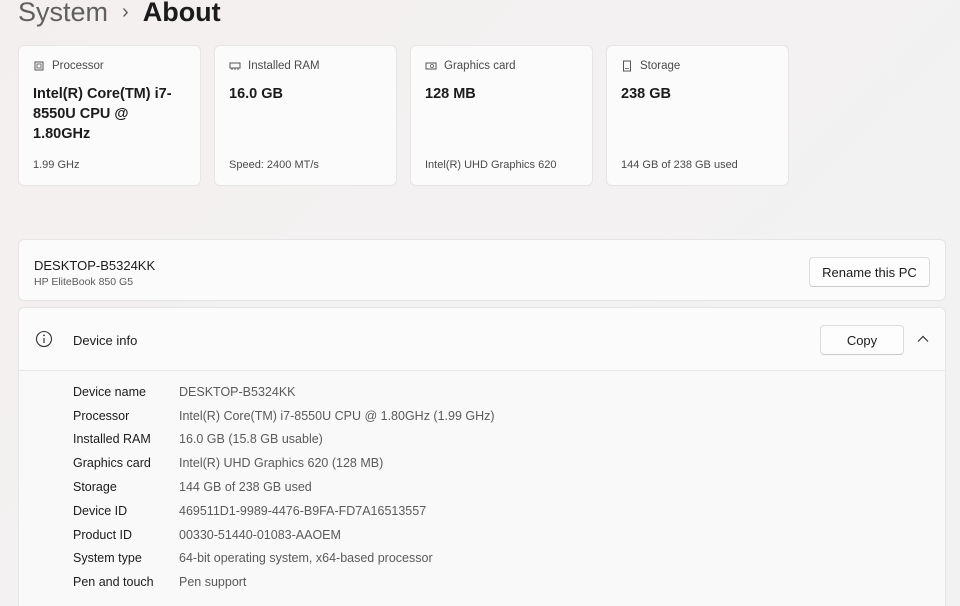 This screenshot has height=606, width=960. What do you see at coordinates (103, 534) in the screenshot?
I see `spec-label: Product ID` at bounding box center [103, 534].